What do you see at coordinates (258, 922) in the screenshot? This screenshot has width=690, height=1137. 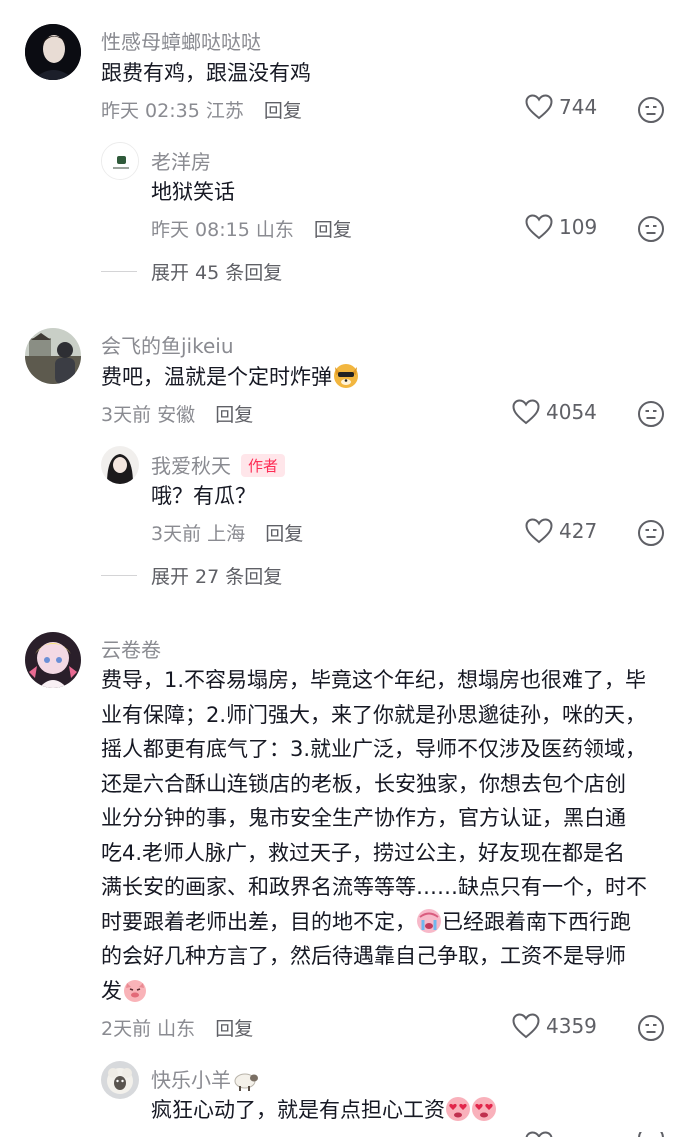 I see `comment-line-part: 时要跟着老师出差，目的地不定，` at bounding box center [258, 922].